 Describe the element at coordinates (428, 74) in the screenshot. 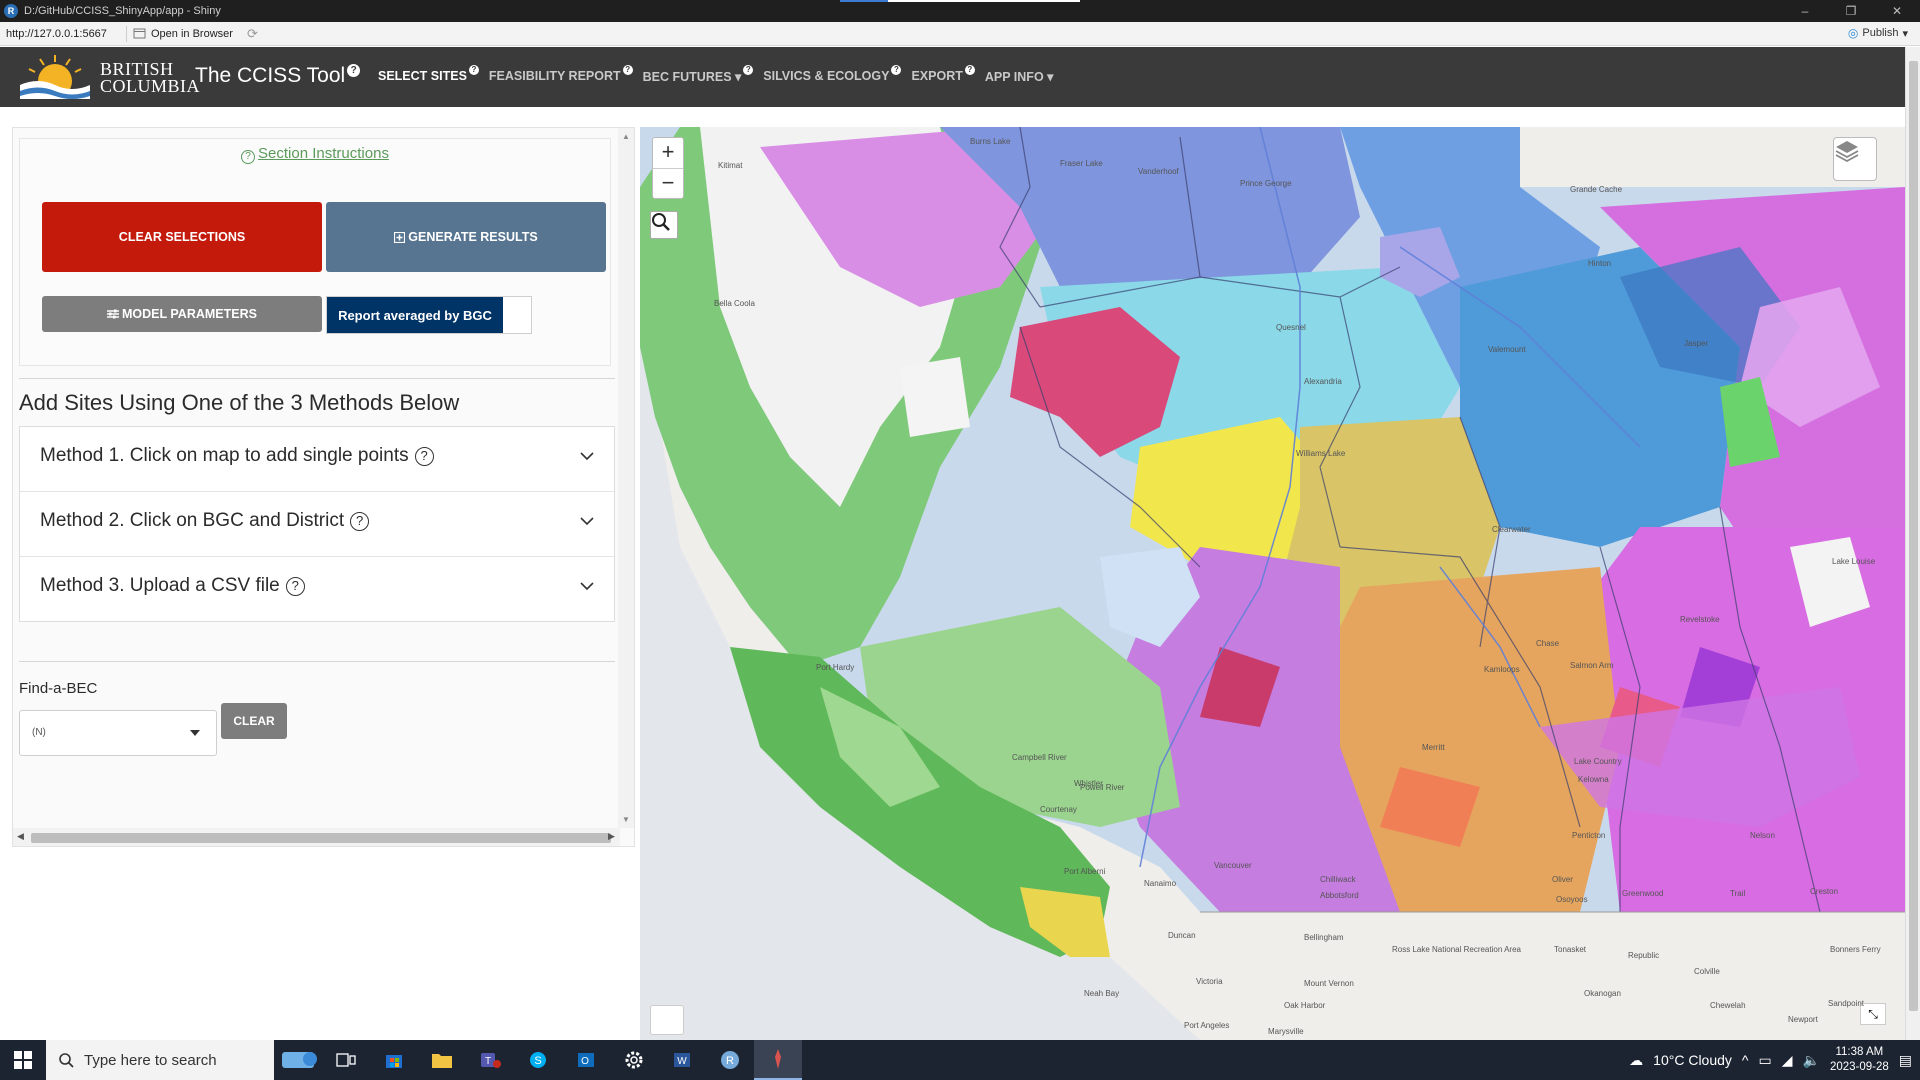

I see `nav-select-sites: SELECT SITES?` at that location.